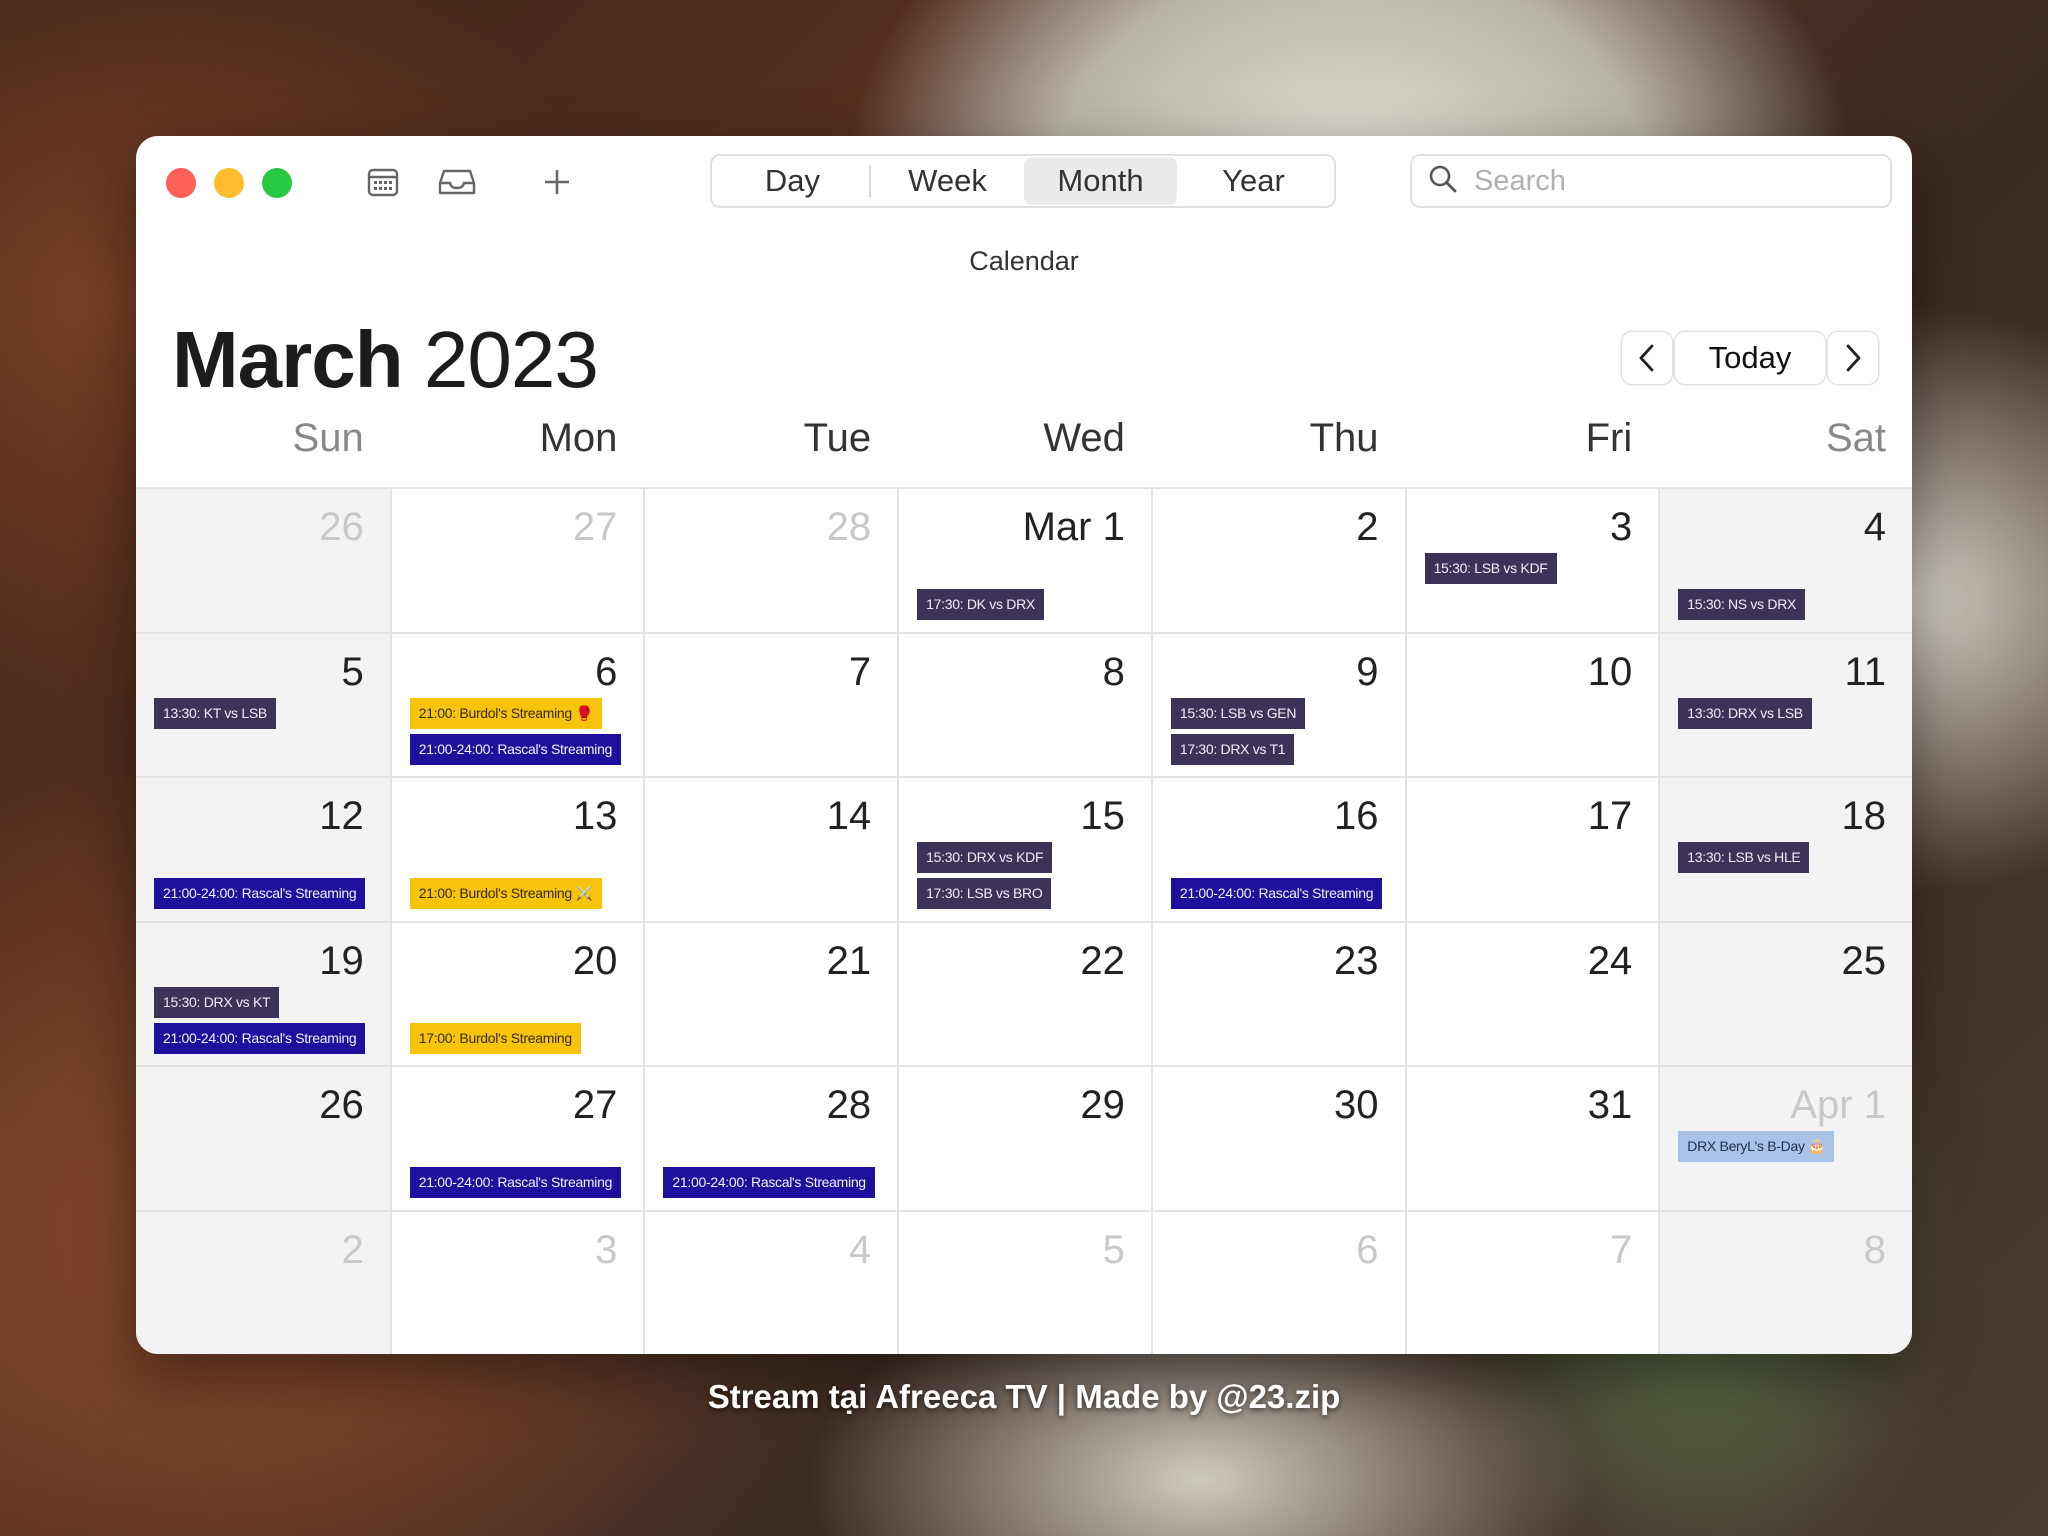  I want to click on calendar-event: 15:30: LSB vs KDF, so click(1490, 568).